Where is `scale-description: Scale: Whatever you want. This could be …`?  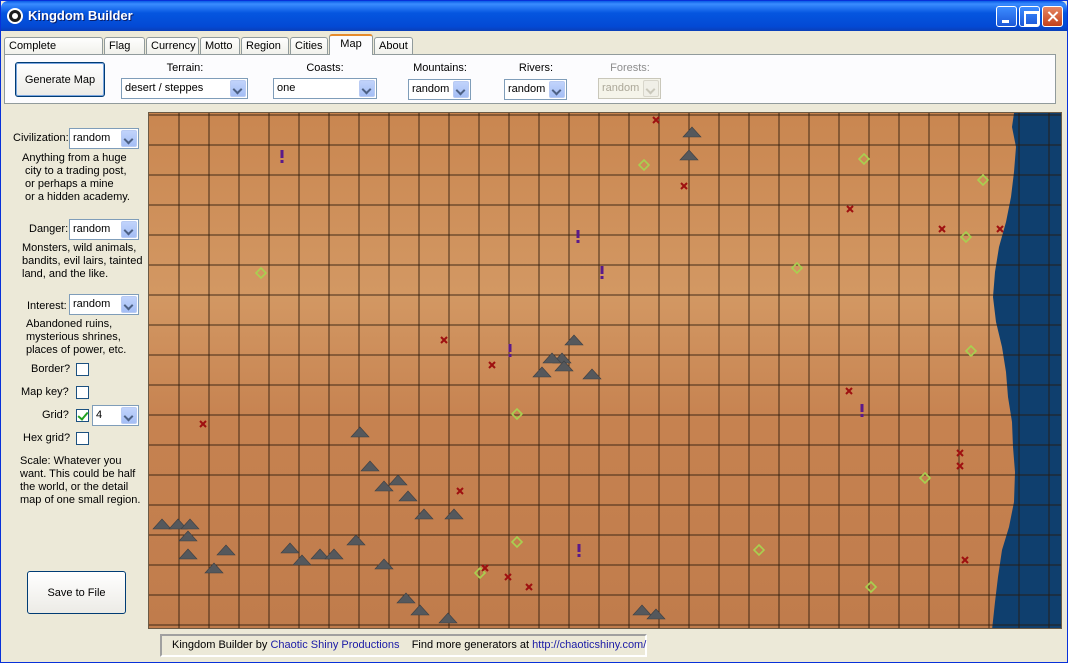
scale-description: Scale: Whatever you want. This could be … is located at coordinates (80, 481).